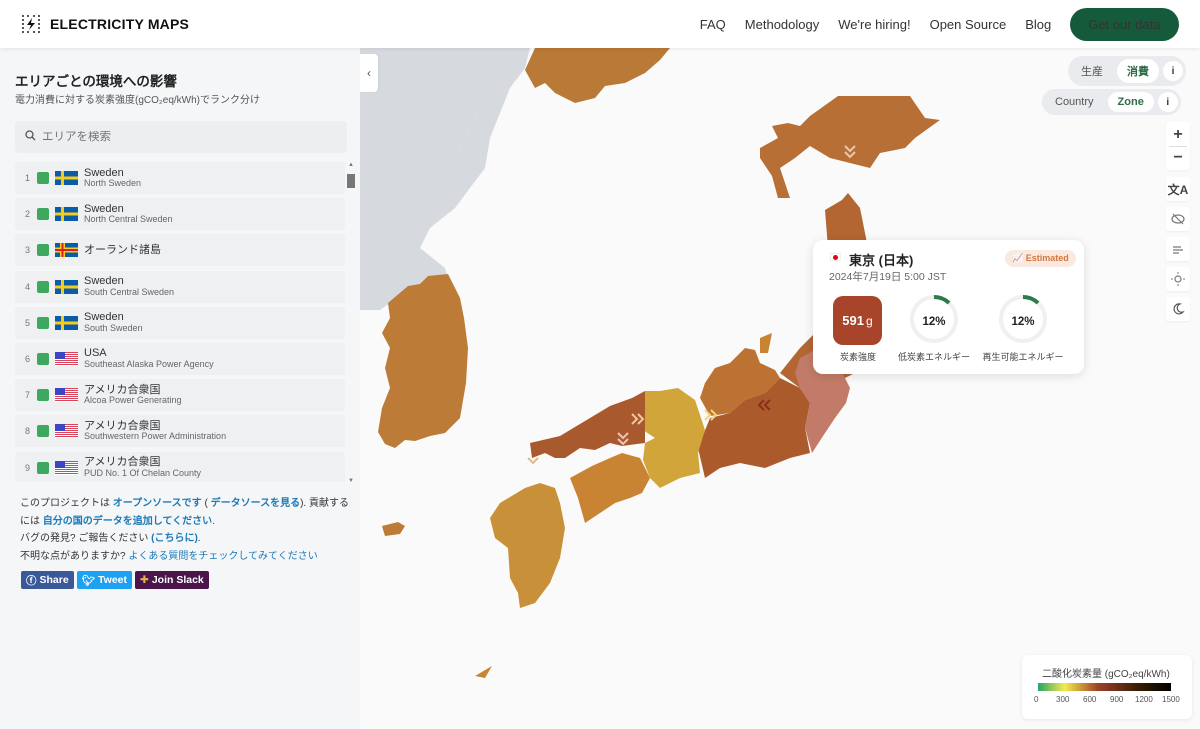 This screenshot has width=1200, height=729. Describe the element at coordinates (597, 75) in the screenshot. I see `region-russia-far-east` at that location.